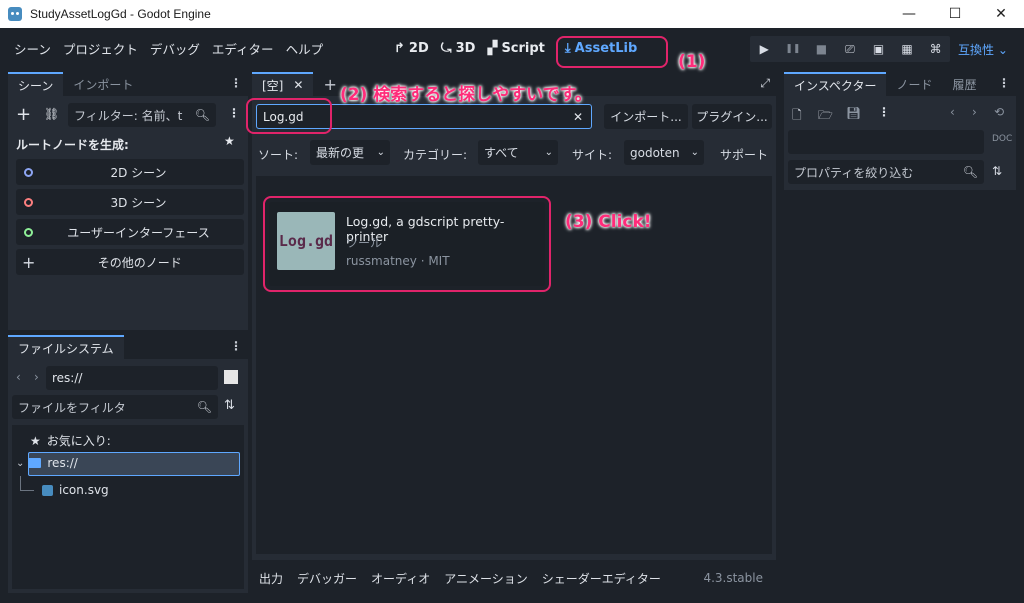 Image resolution: width=1024 pixels, height=603 pixels. What do you see at coordinates (128, 507) in the screenshot?
I see `file-tree` at bounding box center [128, 507].